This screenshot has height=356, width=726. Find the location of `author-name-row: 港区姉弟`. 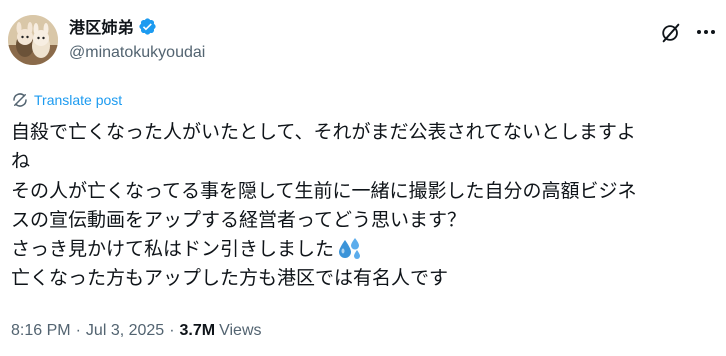

author-name-row: 港区姉弟 is located at coordinates (137, 26).